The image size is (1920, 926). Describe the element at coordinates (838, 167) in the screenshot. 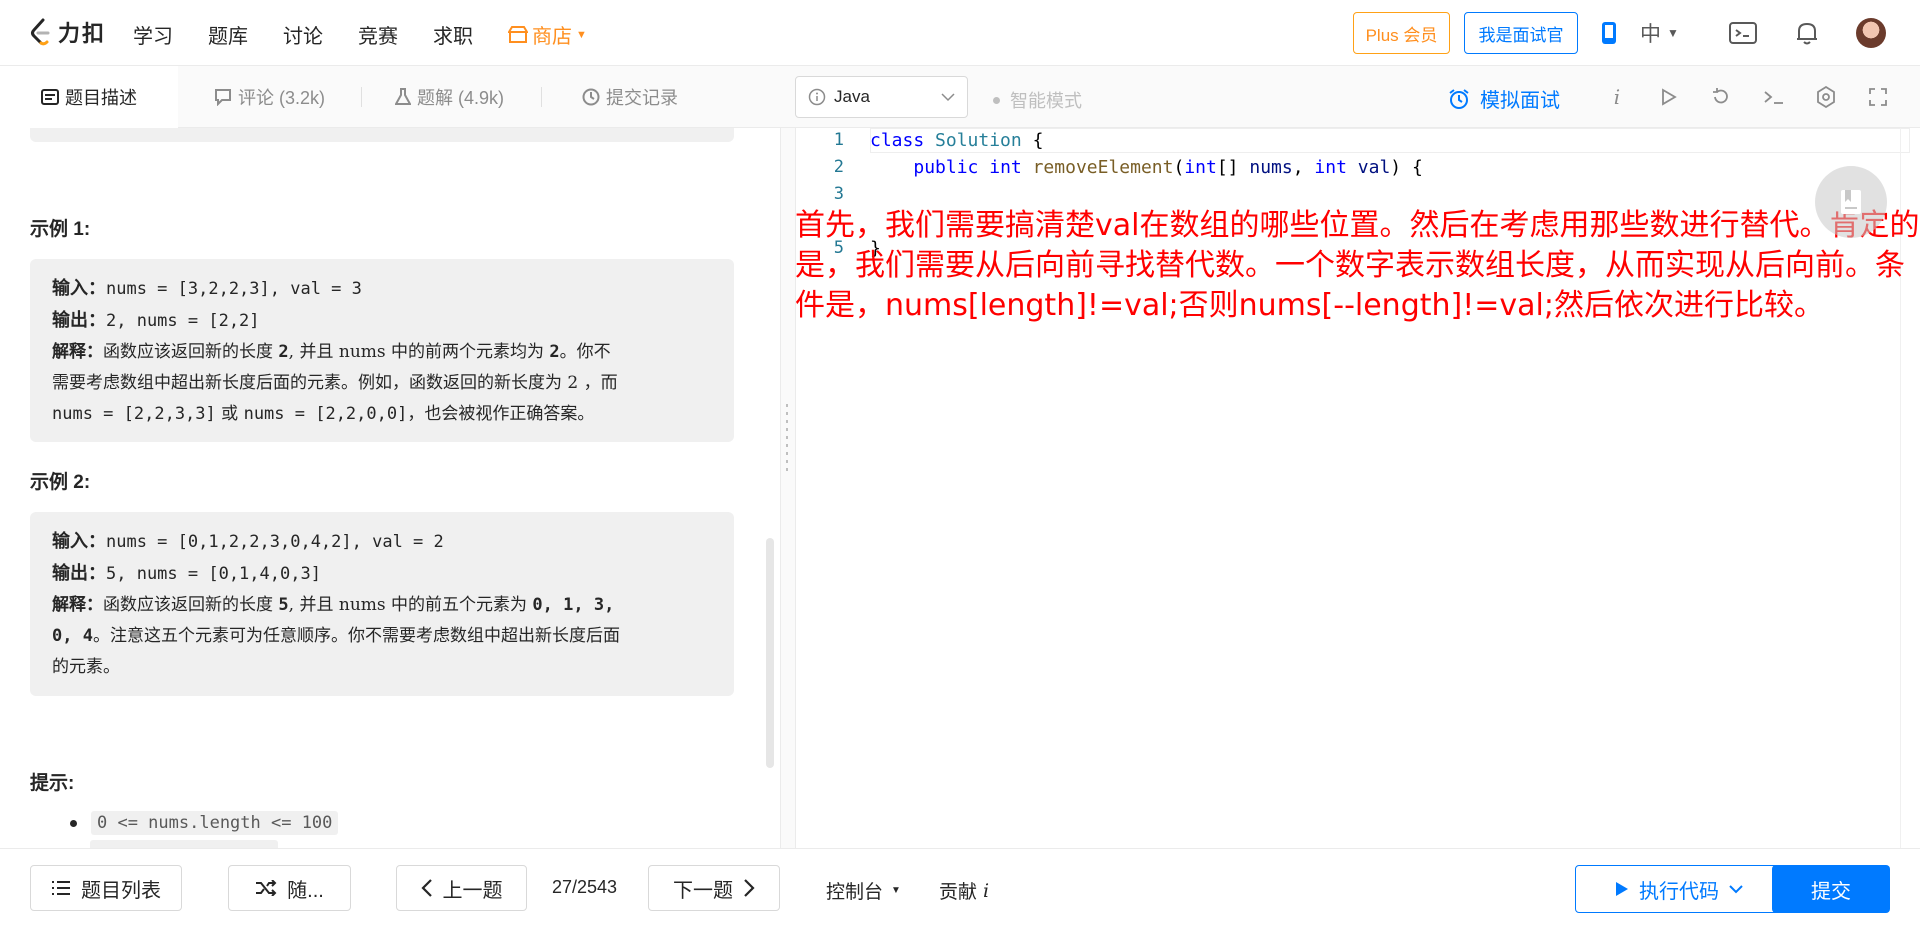

I see `line-number: 2` at that location.